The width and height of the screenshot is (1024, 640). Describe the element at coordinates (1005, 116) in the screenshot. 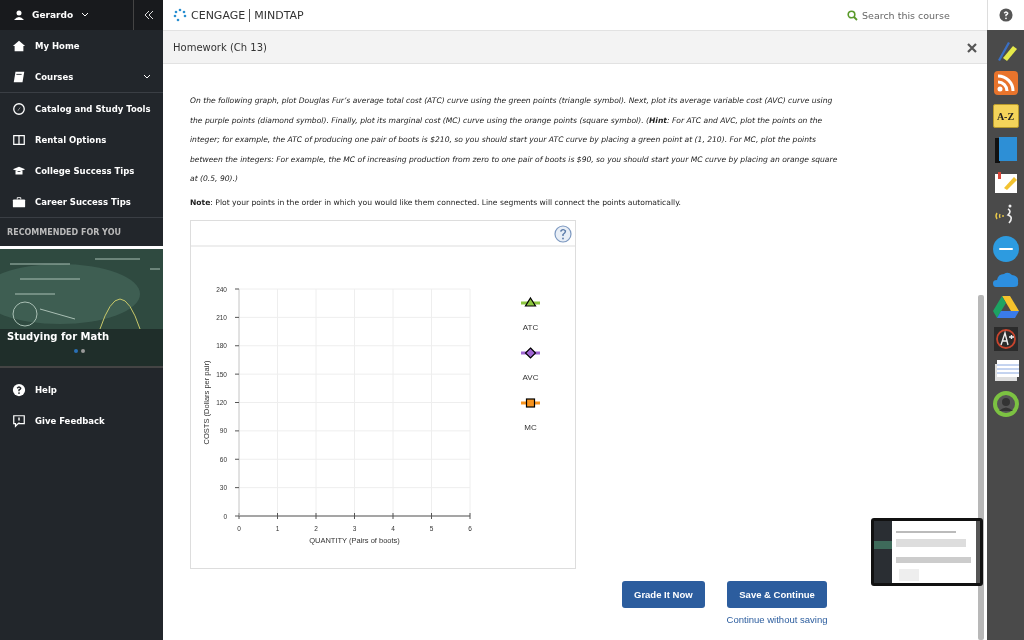

I see `glossary-icon: A-Z` at that location.